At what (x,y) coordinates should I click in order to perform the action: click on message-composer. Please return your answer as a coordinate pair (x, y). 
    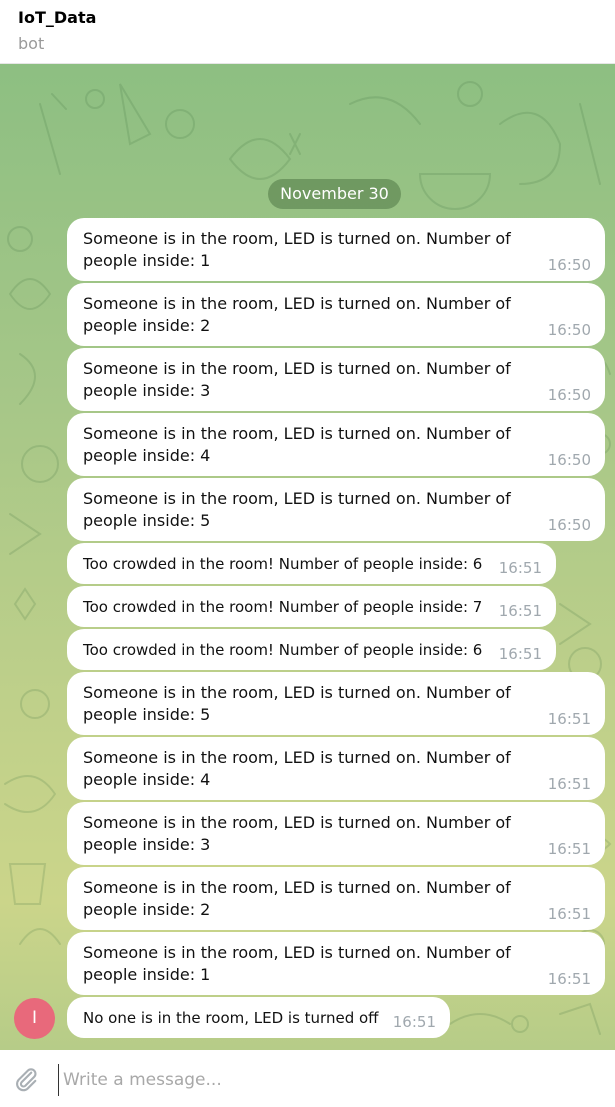
    Looking at the image, I should click on (307, 1078).